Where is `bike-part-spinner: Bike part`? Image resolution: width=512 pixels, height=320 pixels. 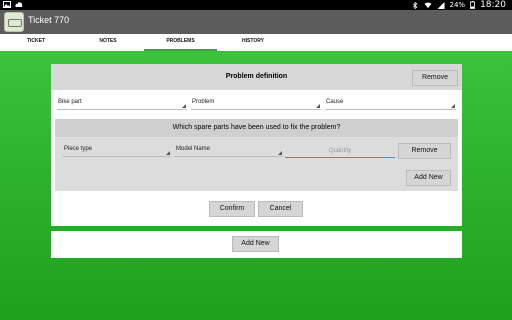
bike-part-spinner: Bike part is located at coordinates (122, 104).